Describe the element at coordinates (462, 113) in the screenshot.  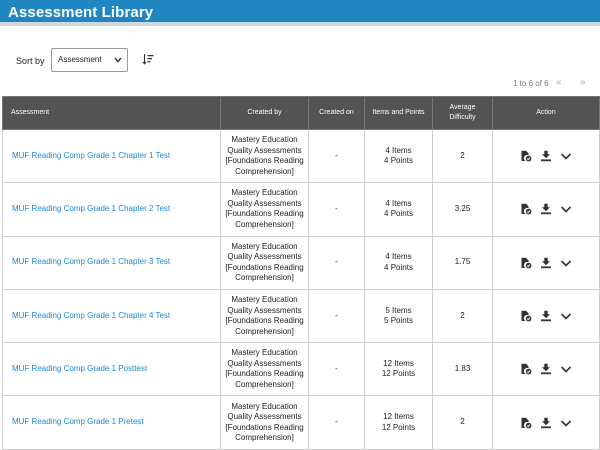
I see `column-header-average-difficulty: Average Difficulty` at that location.